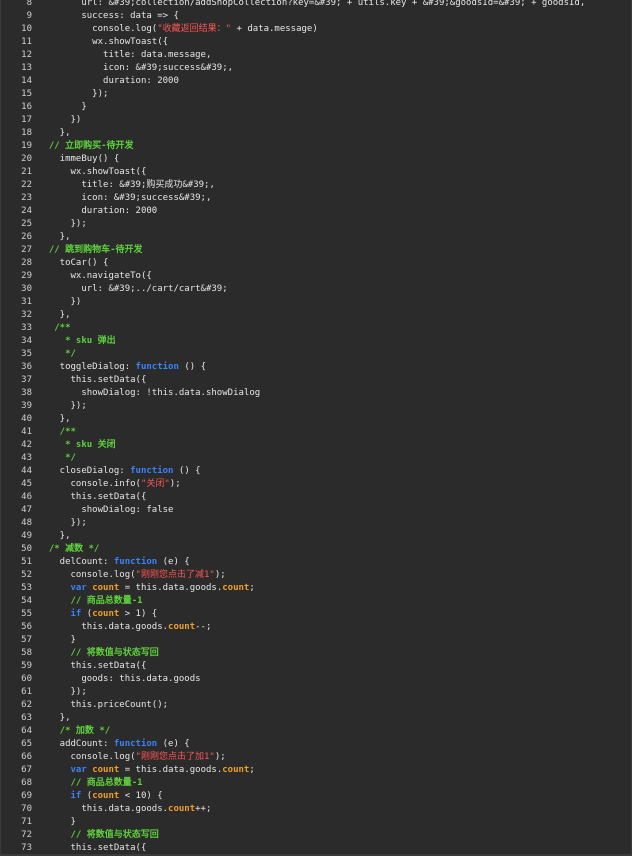 This screenshot has height=856, width=632. Describe the element at coordinates (108, 16) in the screenshot. I see `code-text: success: data => {` at that location.